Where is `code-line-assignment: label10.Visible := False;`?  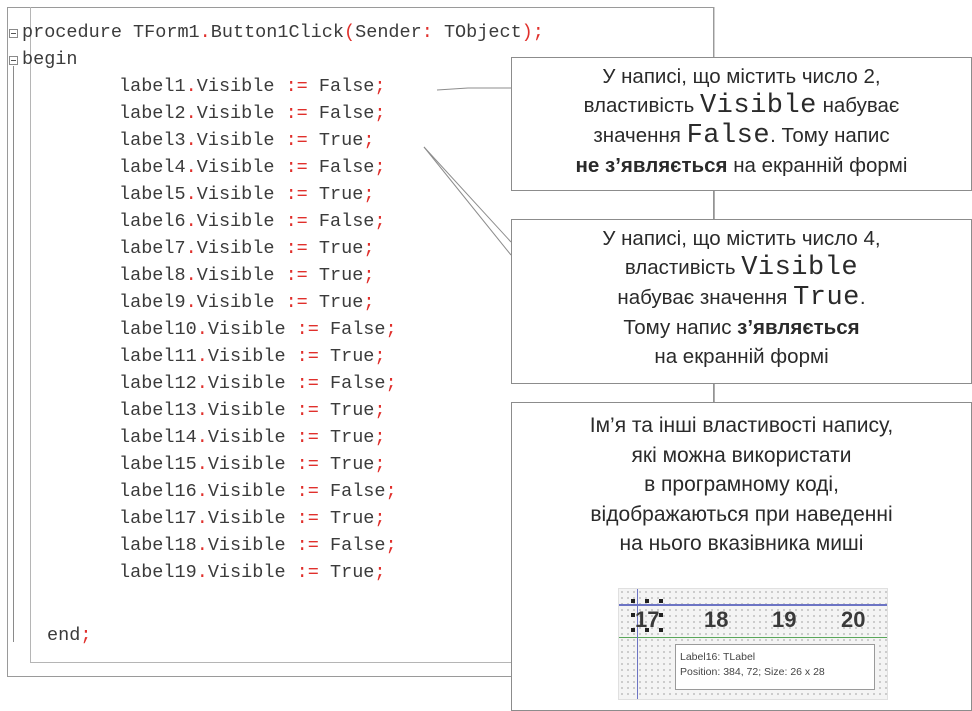
code-line-assignment: label10.Visible := False; is located at coordinates (258, 330).